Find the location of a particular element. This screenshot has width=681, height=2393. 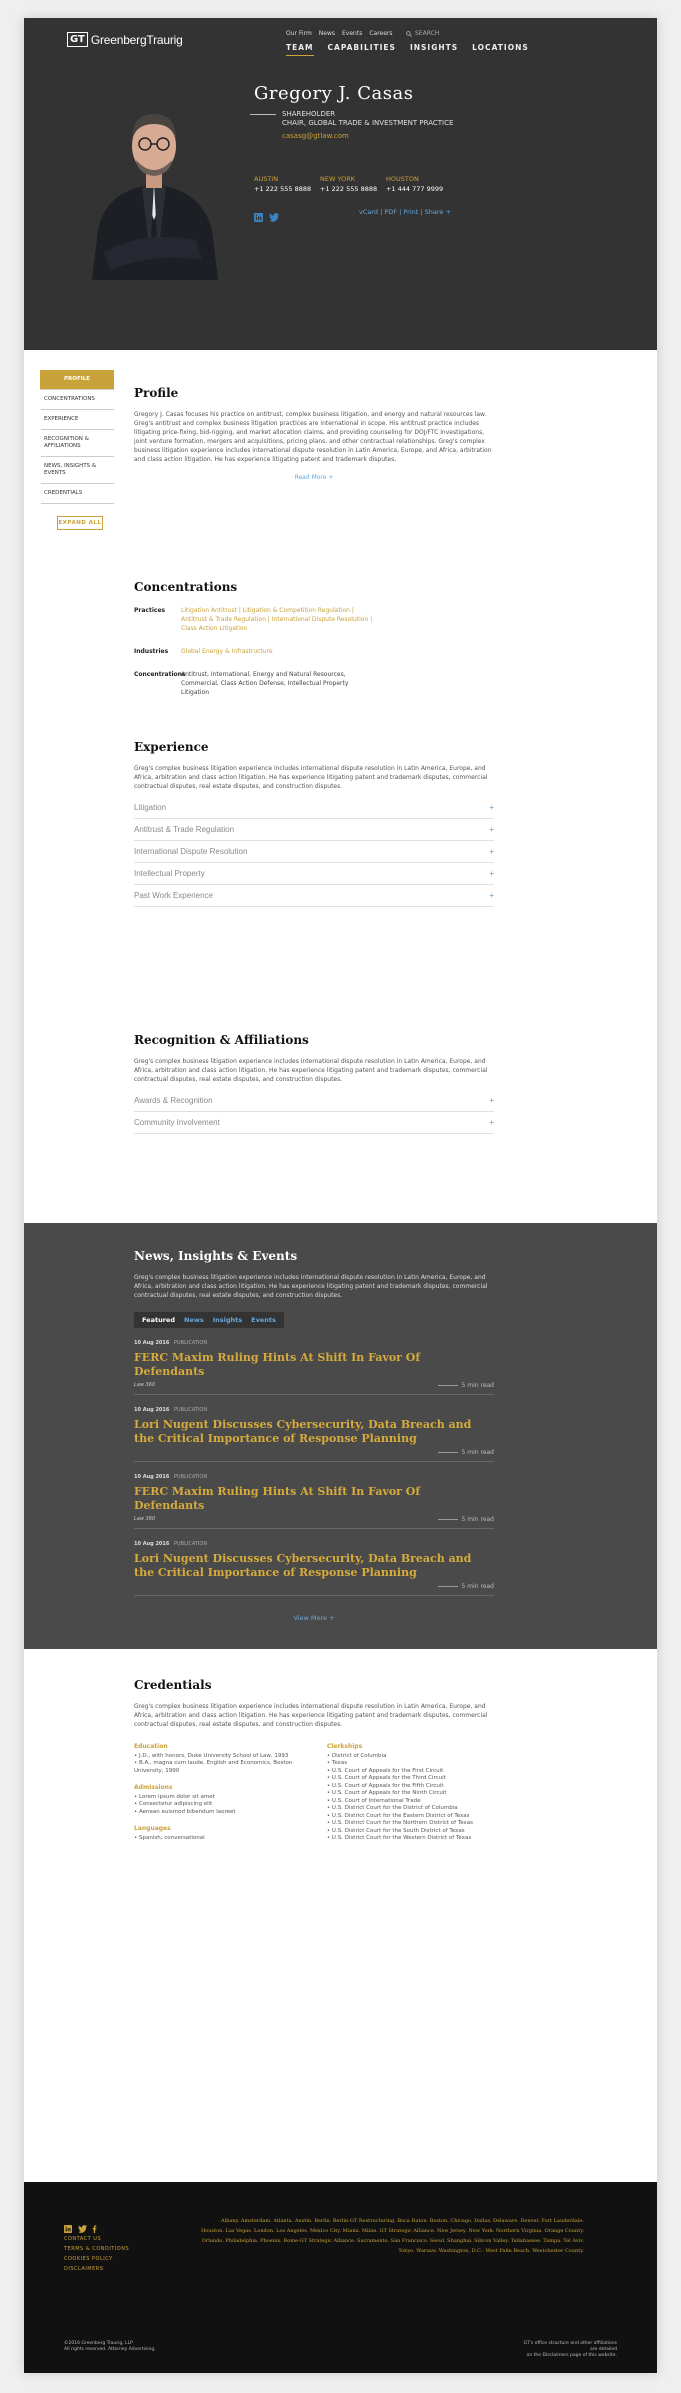

tab-news: News is located at coordinates (194, 1320).